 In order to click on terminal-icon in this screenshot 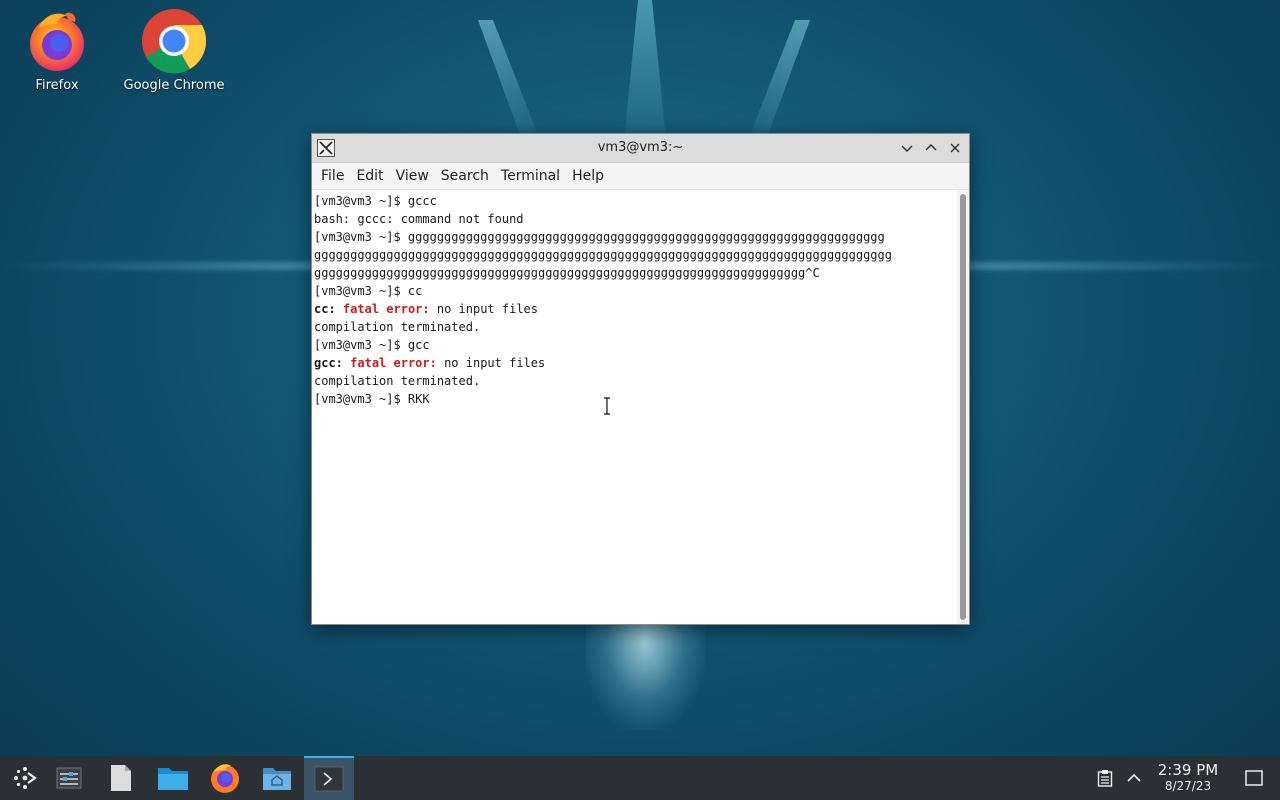, I will do `click(329, 779)`.